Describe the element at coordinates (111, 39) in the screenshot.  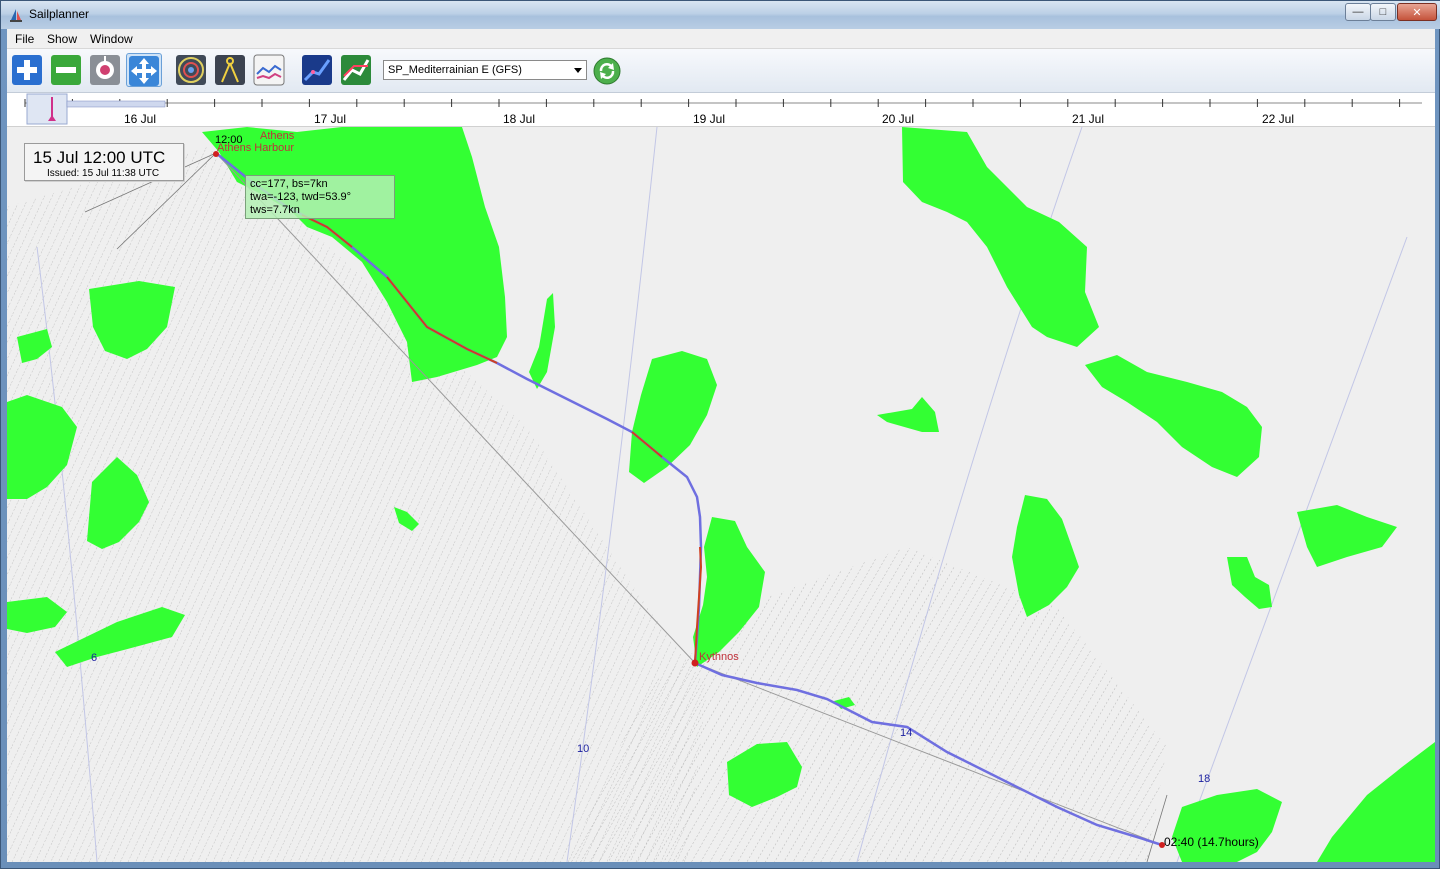
I see `menu-window: Window` at that location.